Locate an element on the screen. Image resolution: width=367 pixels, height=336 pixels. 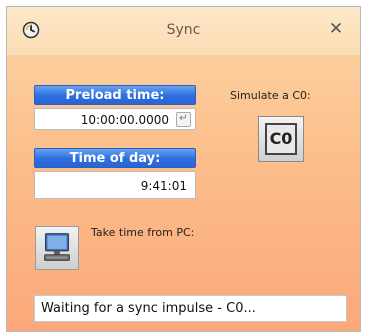
time-of-day-value: 9:41:01 is located at coordinates (163, 186).